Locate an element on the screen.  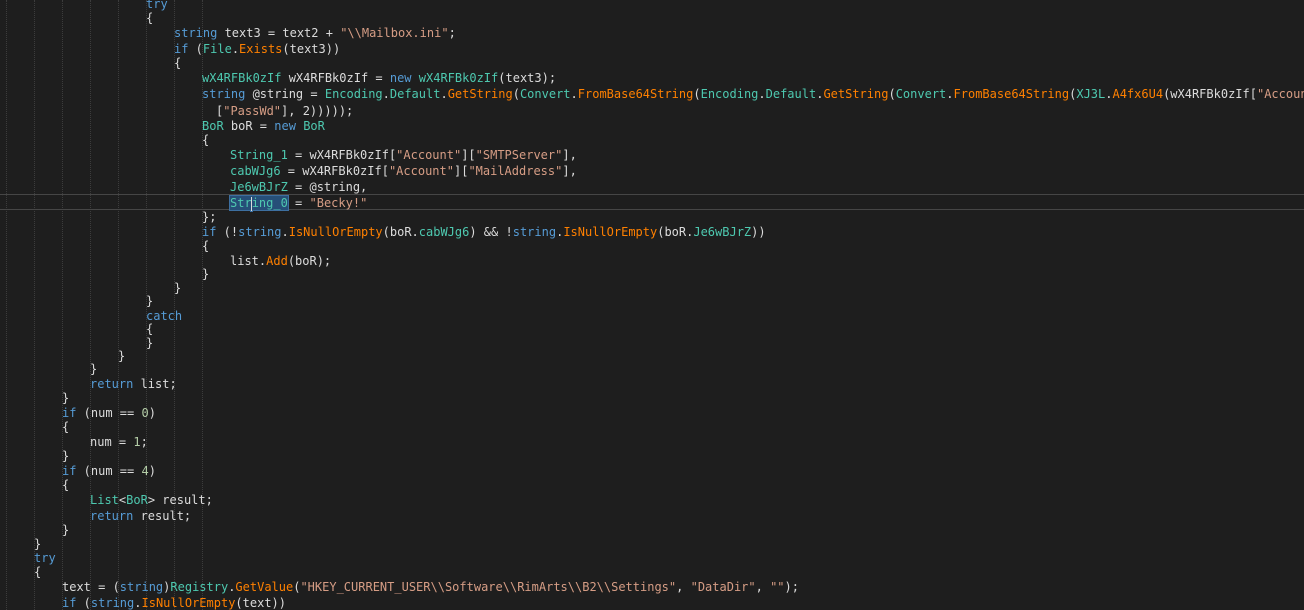
code-line: if (File.Exists(text3)) is located at coordinates (257, 49).